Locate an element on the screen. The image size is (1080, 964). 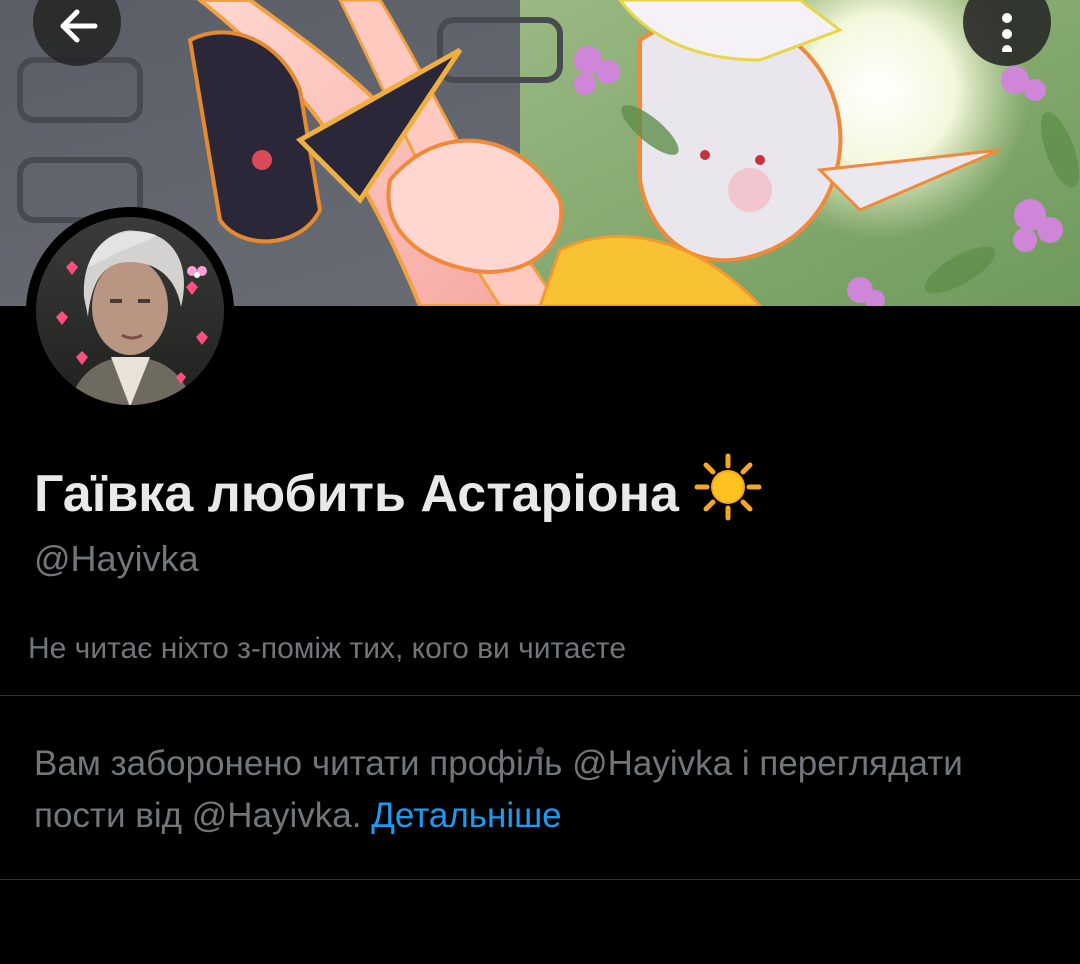
display-name: Гаївка любить Астаріона is located at coordinates (398, 493).